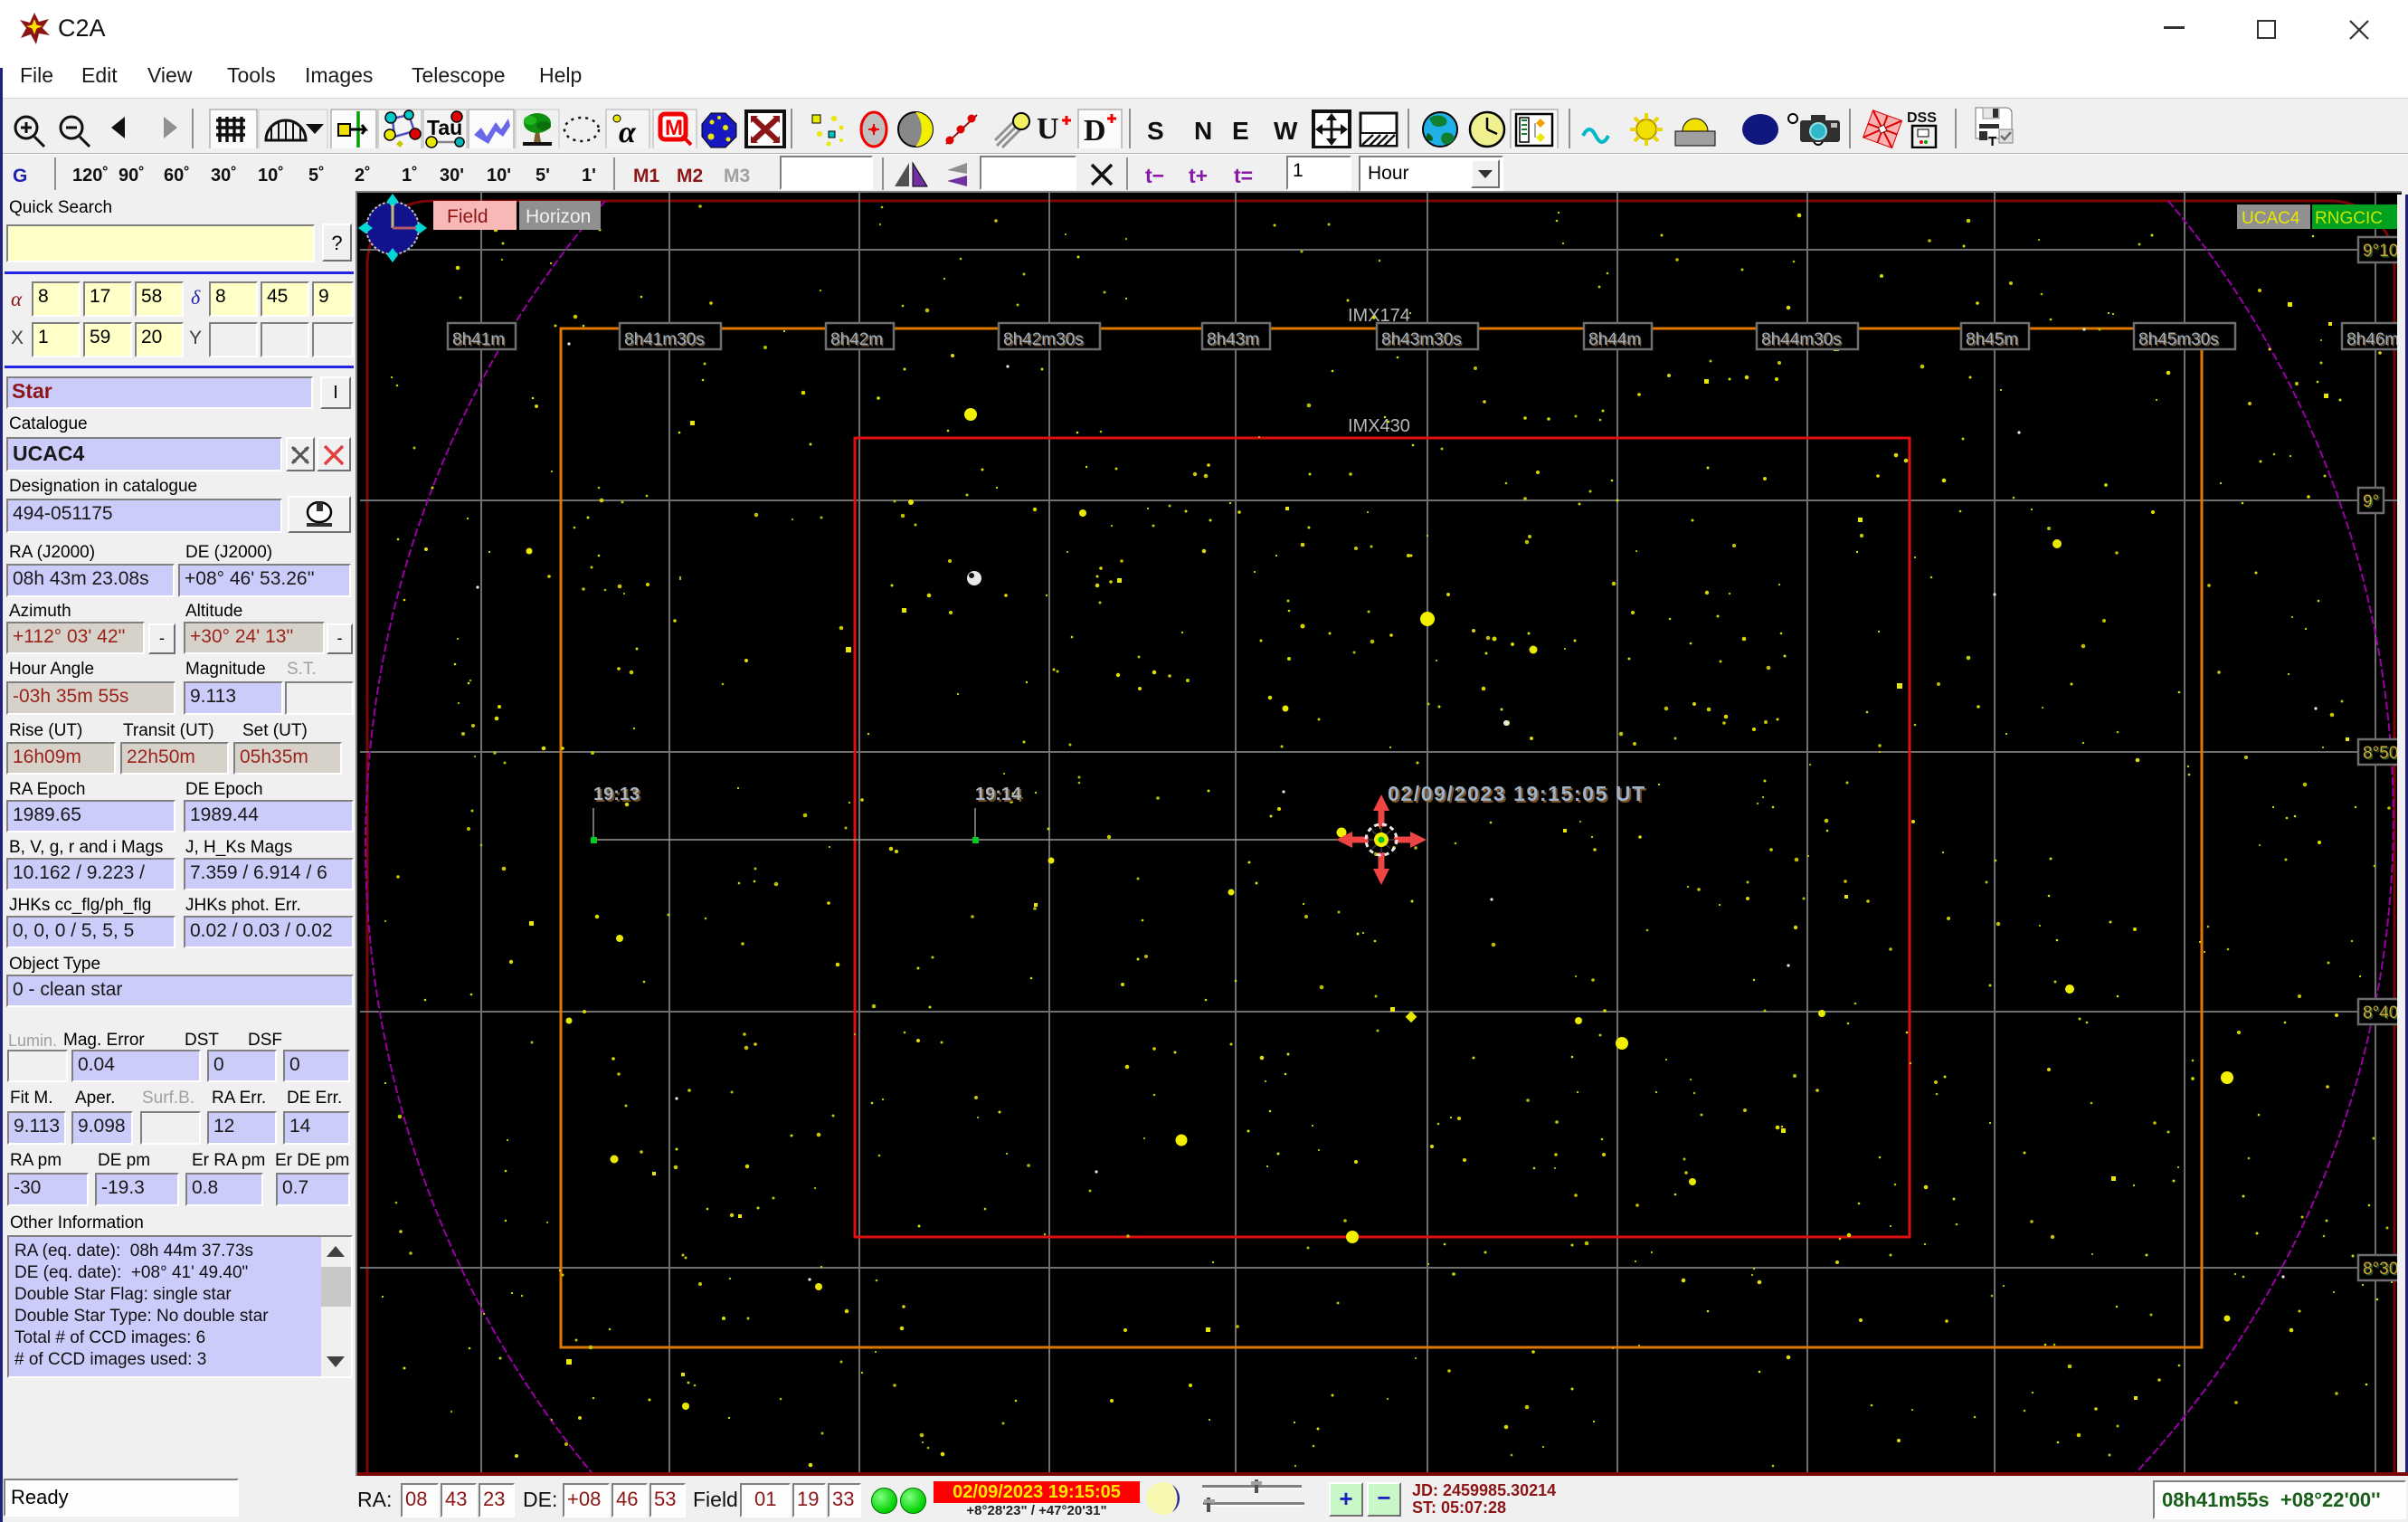 The width and height of the screenshot is (2408, 1522). I want to click on svg-text: 8°40, so click(2380, 1013).